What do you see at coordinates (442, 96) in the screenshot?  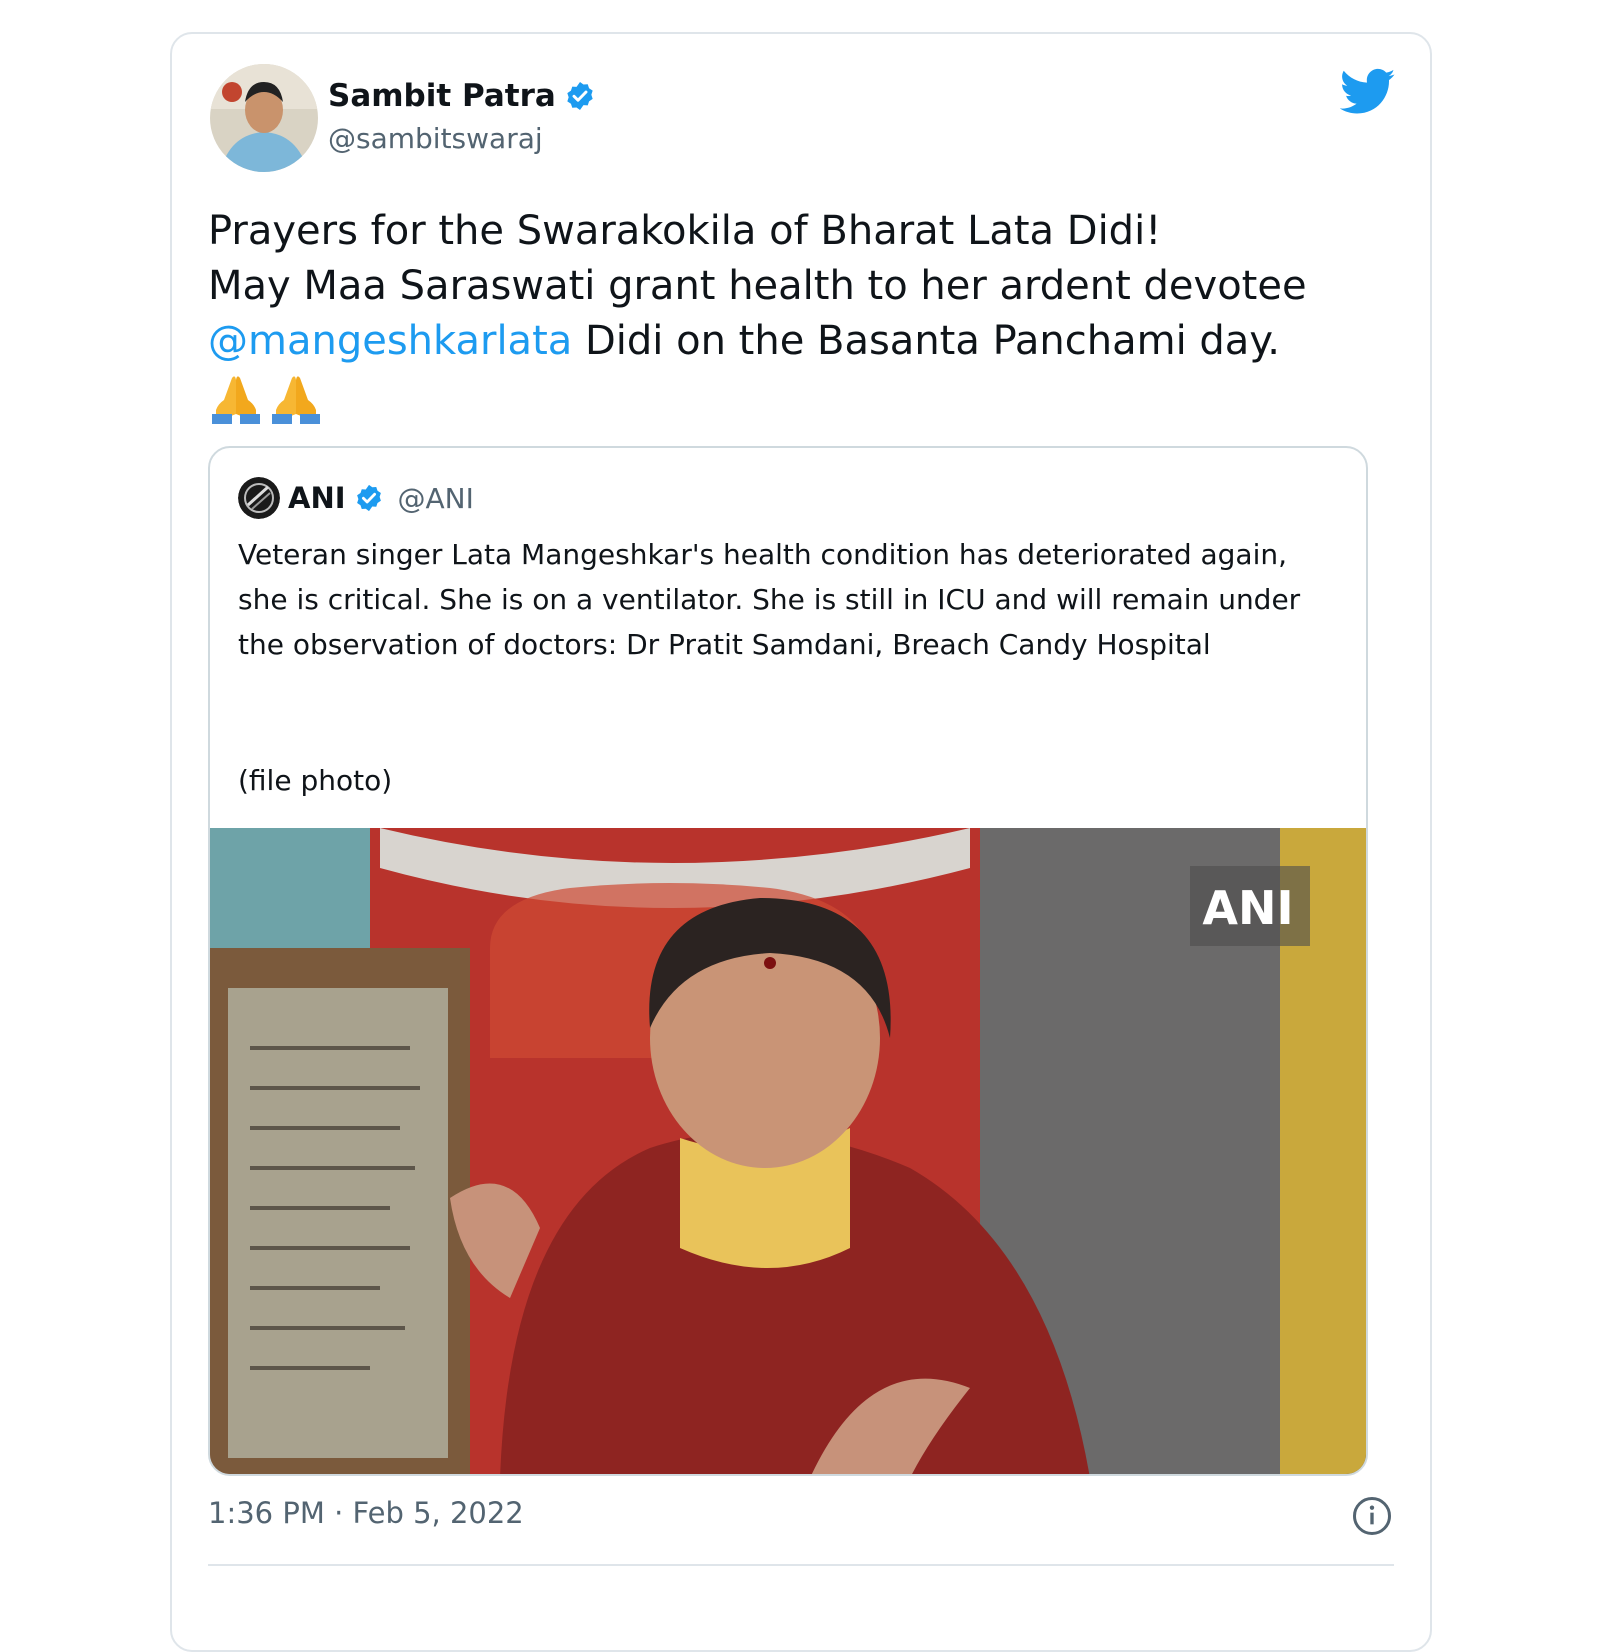 I see `author-name: Sambit Patra` at bounding box center [442, 96].